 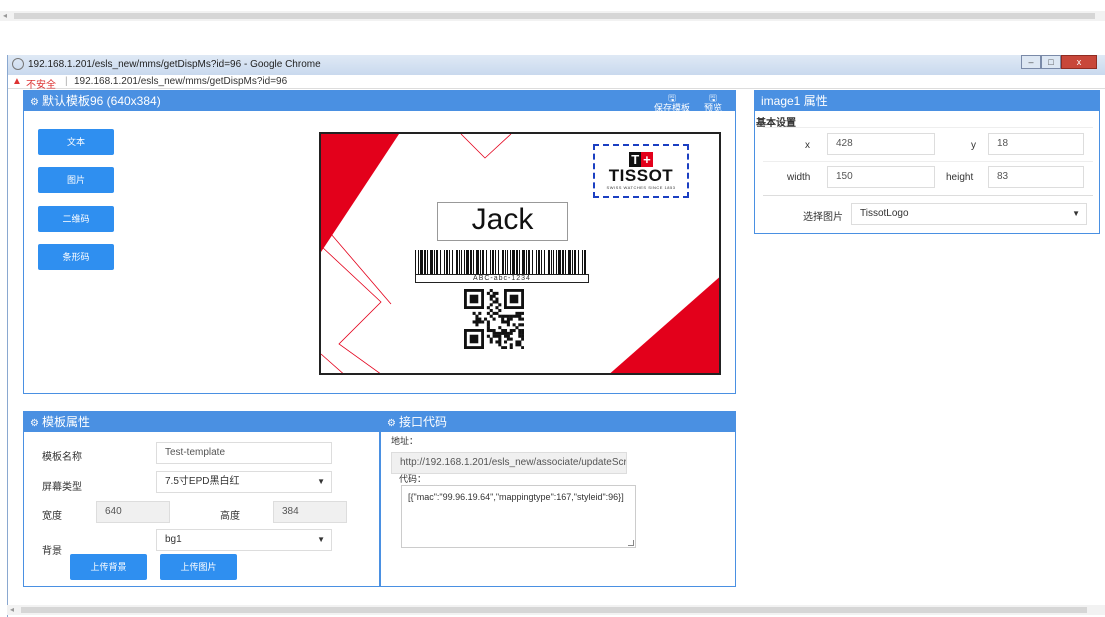 What do you see at coordinates (1036, 144) in the screenshot?
I see `y-input: 18` at bounding box center [1036, 144].